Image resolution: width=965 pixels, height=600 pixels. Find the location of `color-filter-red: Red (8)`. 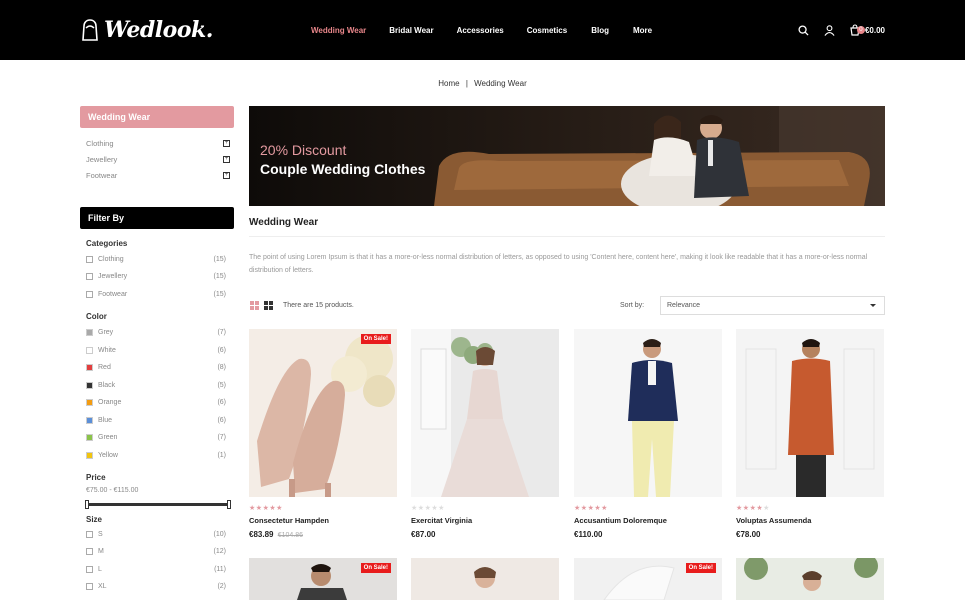

color-filter-red: Red (8) is located at coordinates (156, 367).